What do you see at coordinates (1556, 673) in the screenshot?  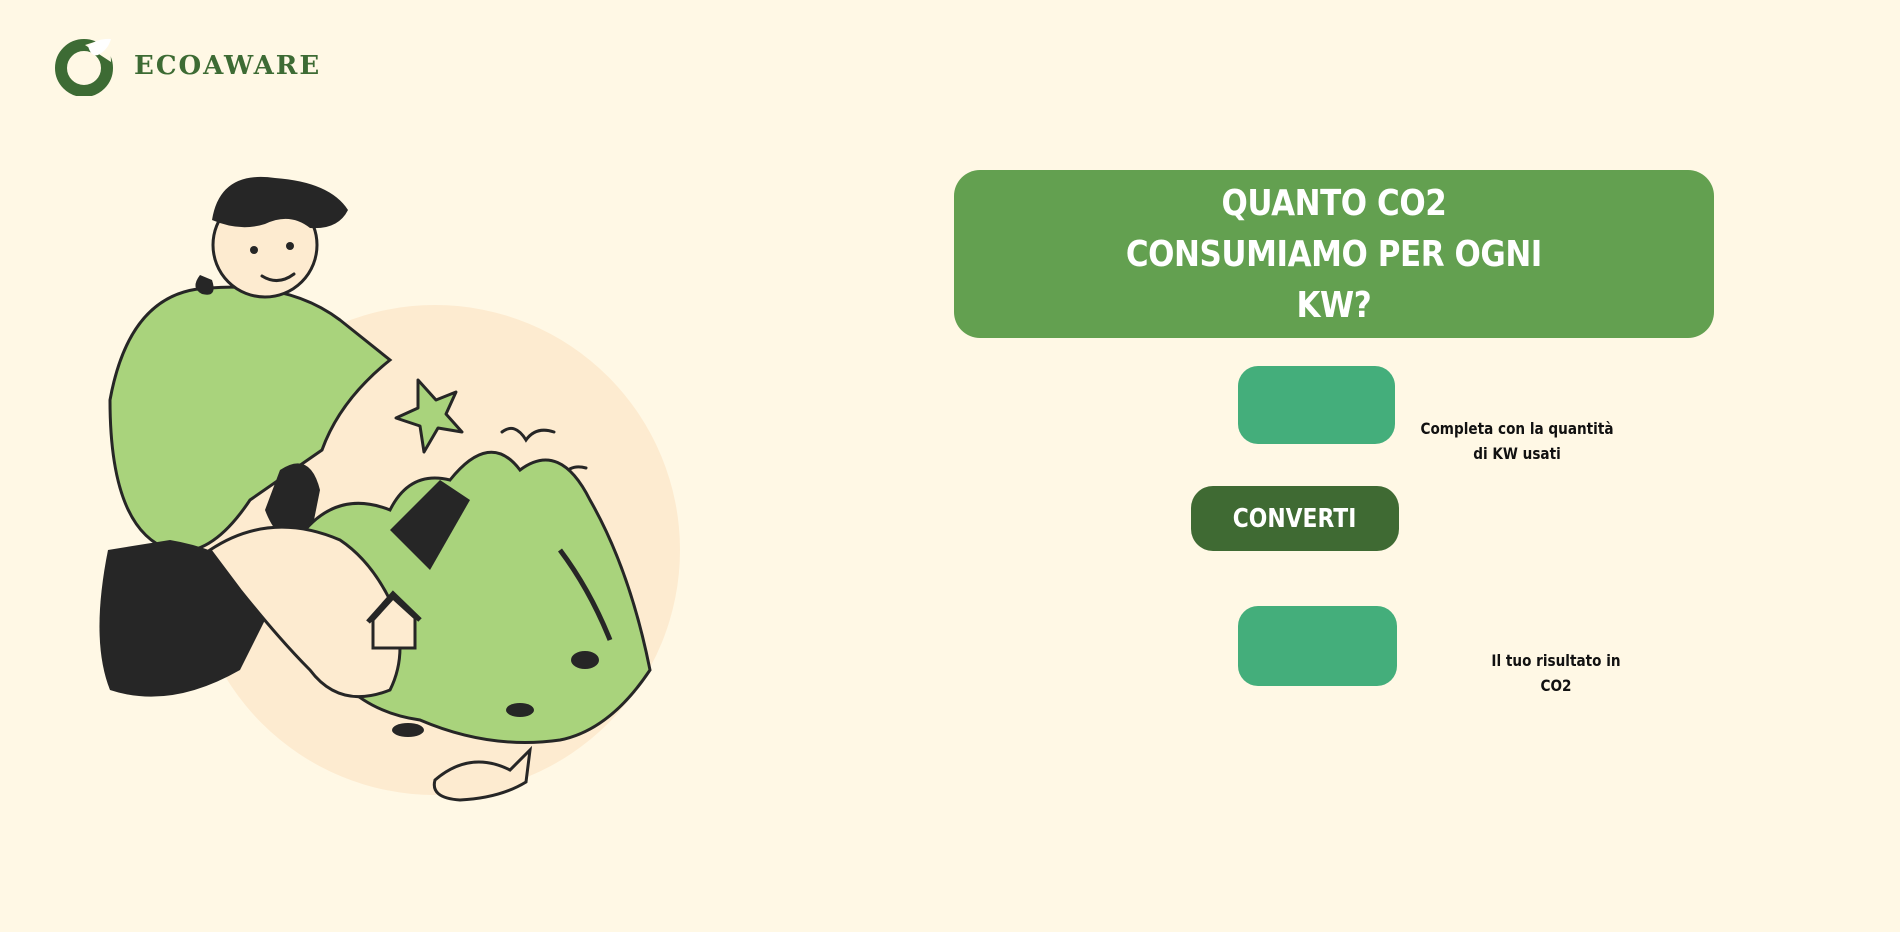 I see `co2-result-hint: Il tuo risultato in CO2` at bounding box center [1556, 673].